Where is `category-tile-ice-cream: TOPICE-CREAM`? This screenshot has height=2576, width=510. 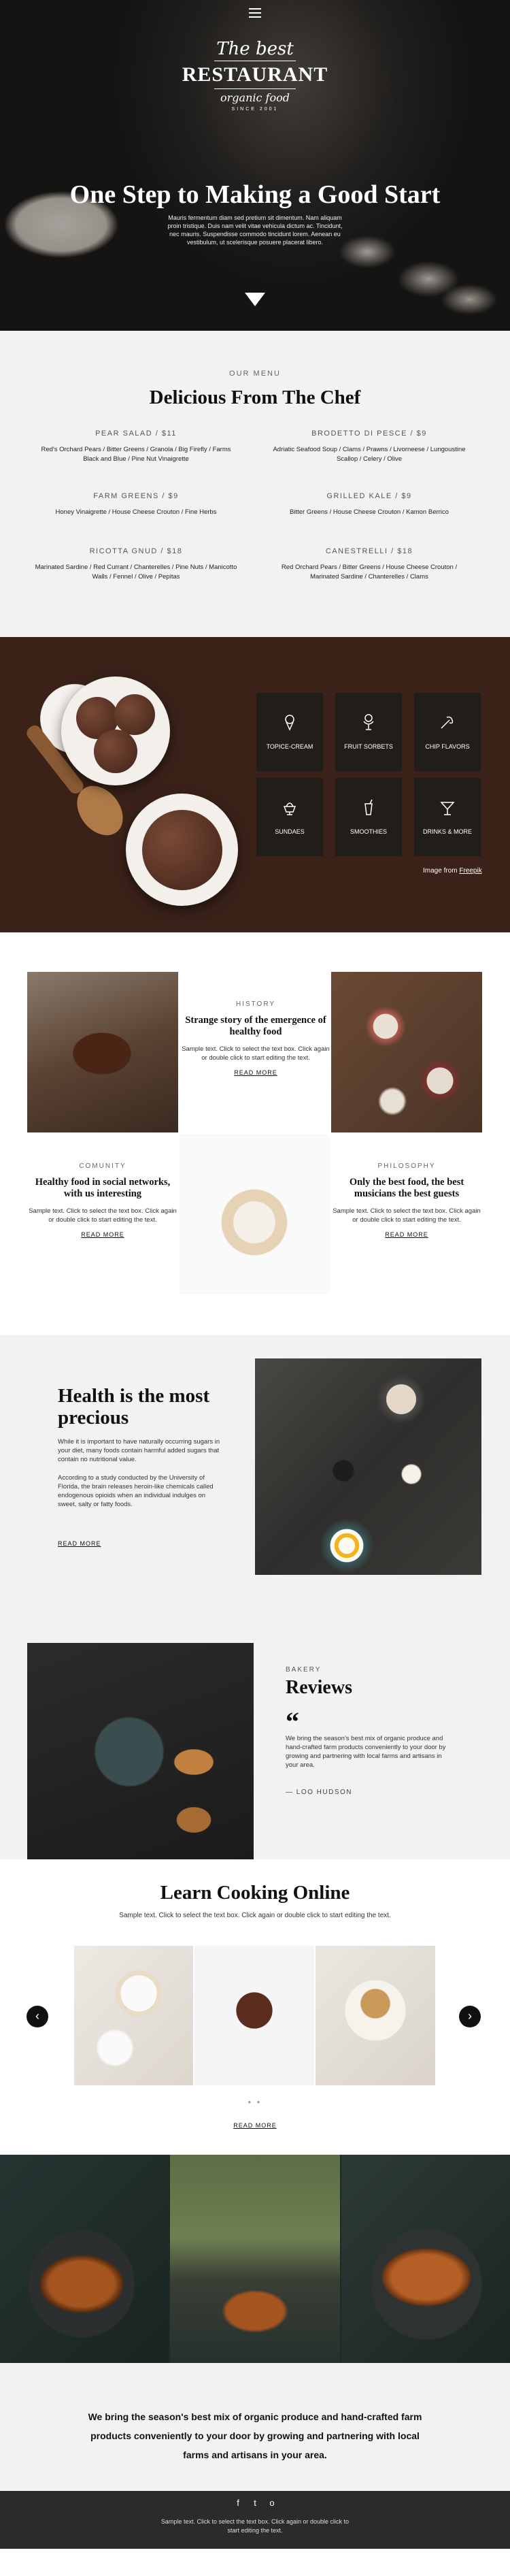 category-tile-ice-cream: TOPICE-CREAM is located at coordinates (290, 732).